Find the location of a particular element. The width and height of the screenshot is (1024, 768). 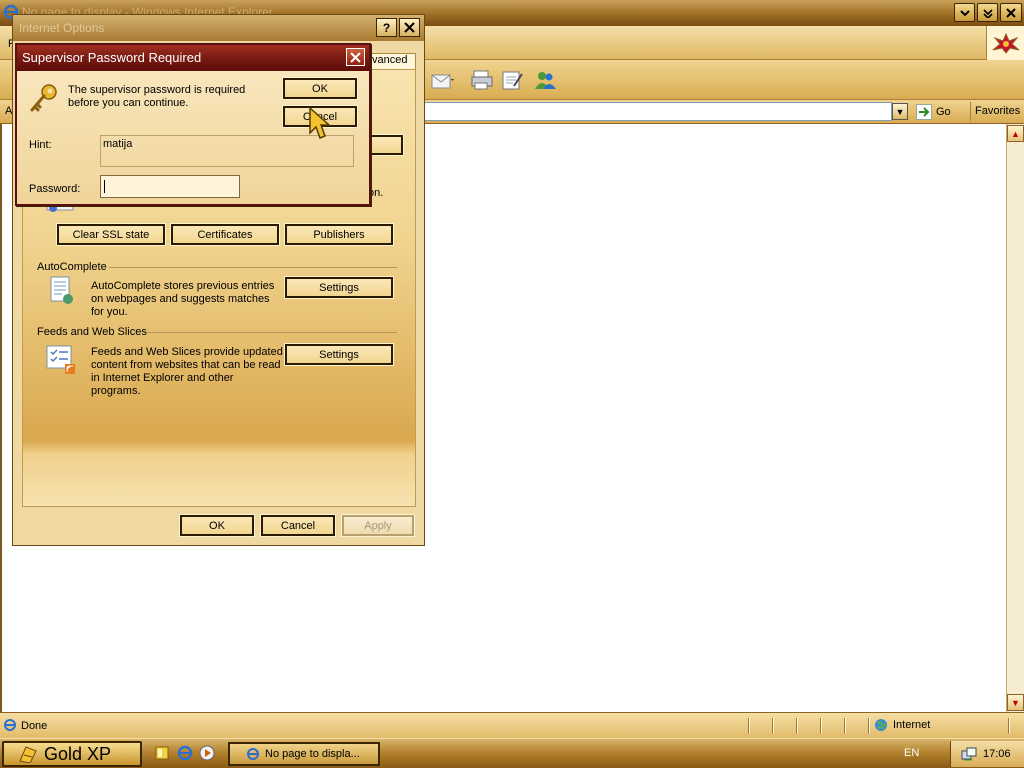

maximize-button is located at coordinates (987, 12).